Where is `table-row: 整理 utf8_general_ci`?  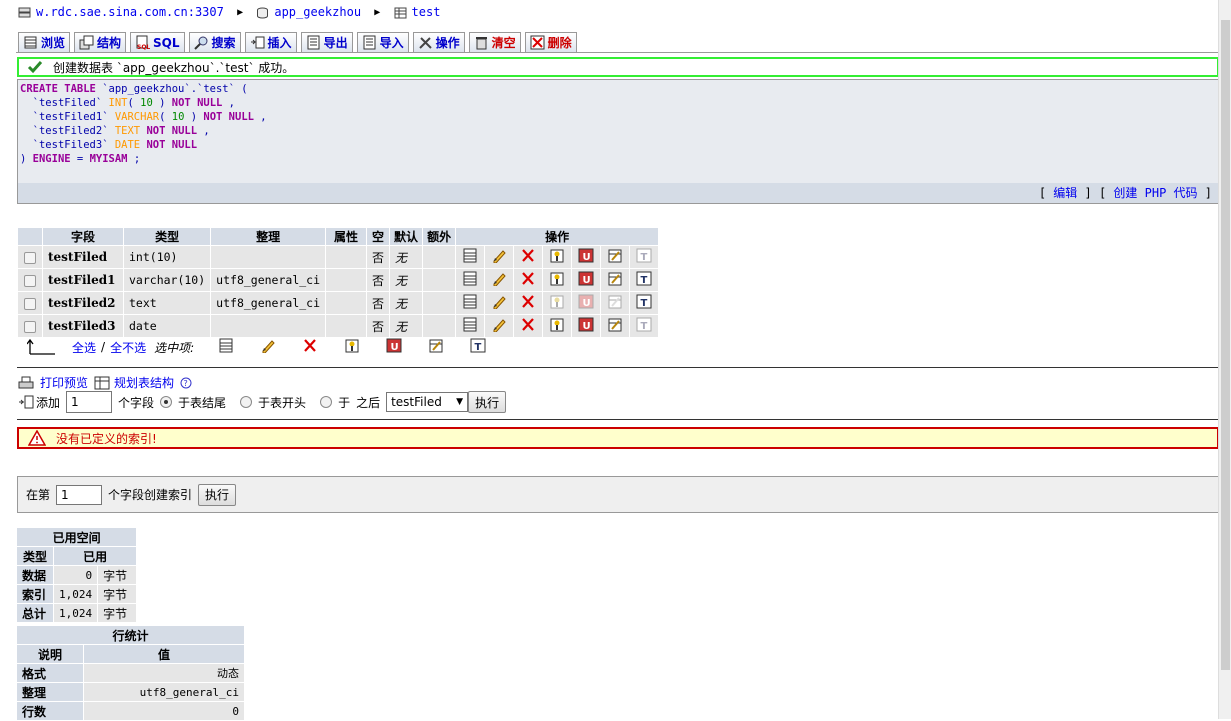 table-row: 整理 utf8_general_ci is located at coordinates (130, 692).